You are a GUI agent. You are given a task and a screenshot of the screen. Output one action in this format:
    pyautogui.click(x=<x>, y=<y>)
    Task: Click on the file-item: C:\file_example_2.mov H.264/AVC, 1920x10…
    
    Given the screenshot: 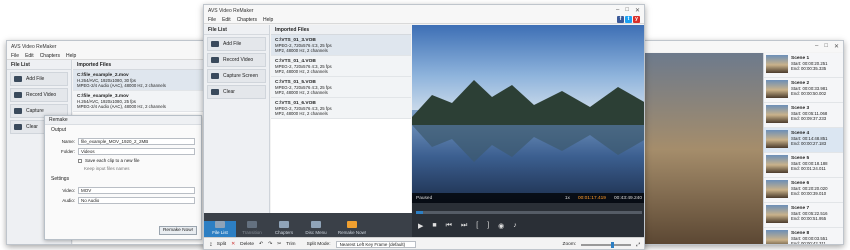 What is the action you would take?
    pyautogui.click(x=141, y=80)
    